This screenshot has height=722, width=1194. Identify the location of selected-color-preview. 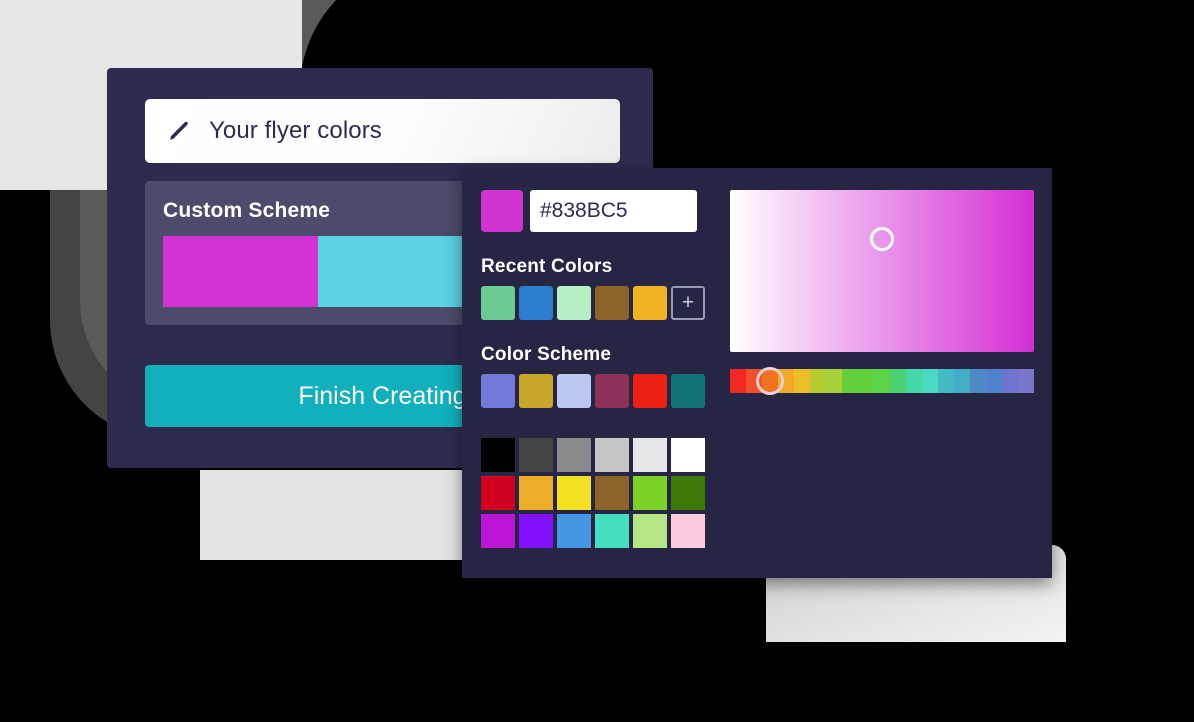
(502, 211).